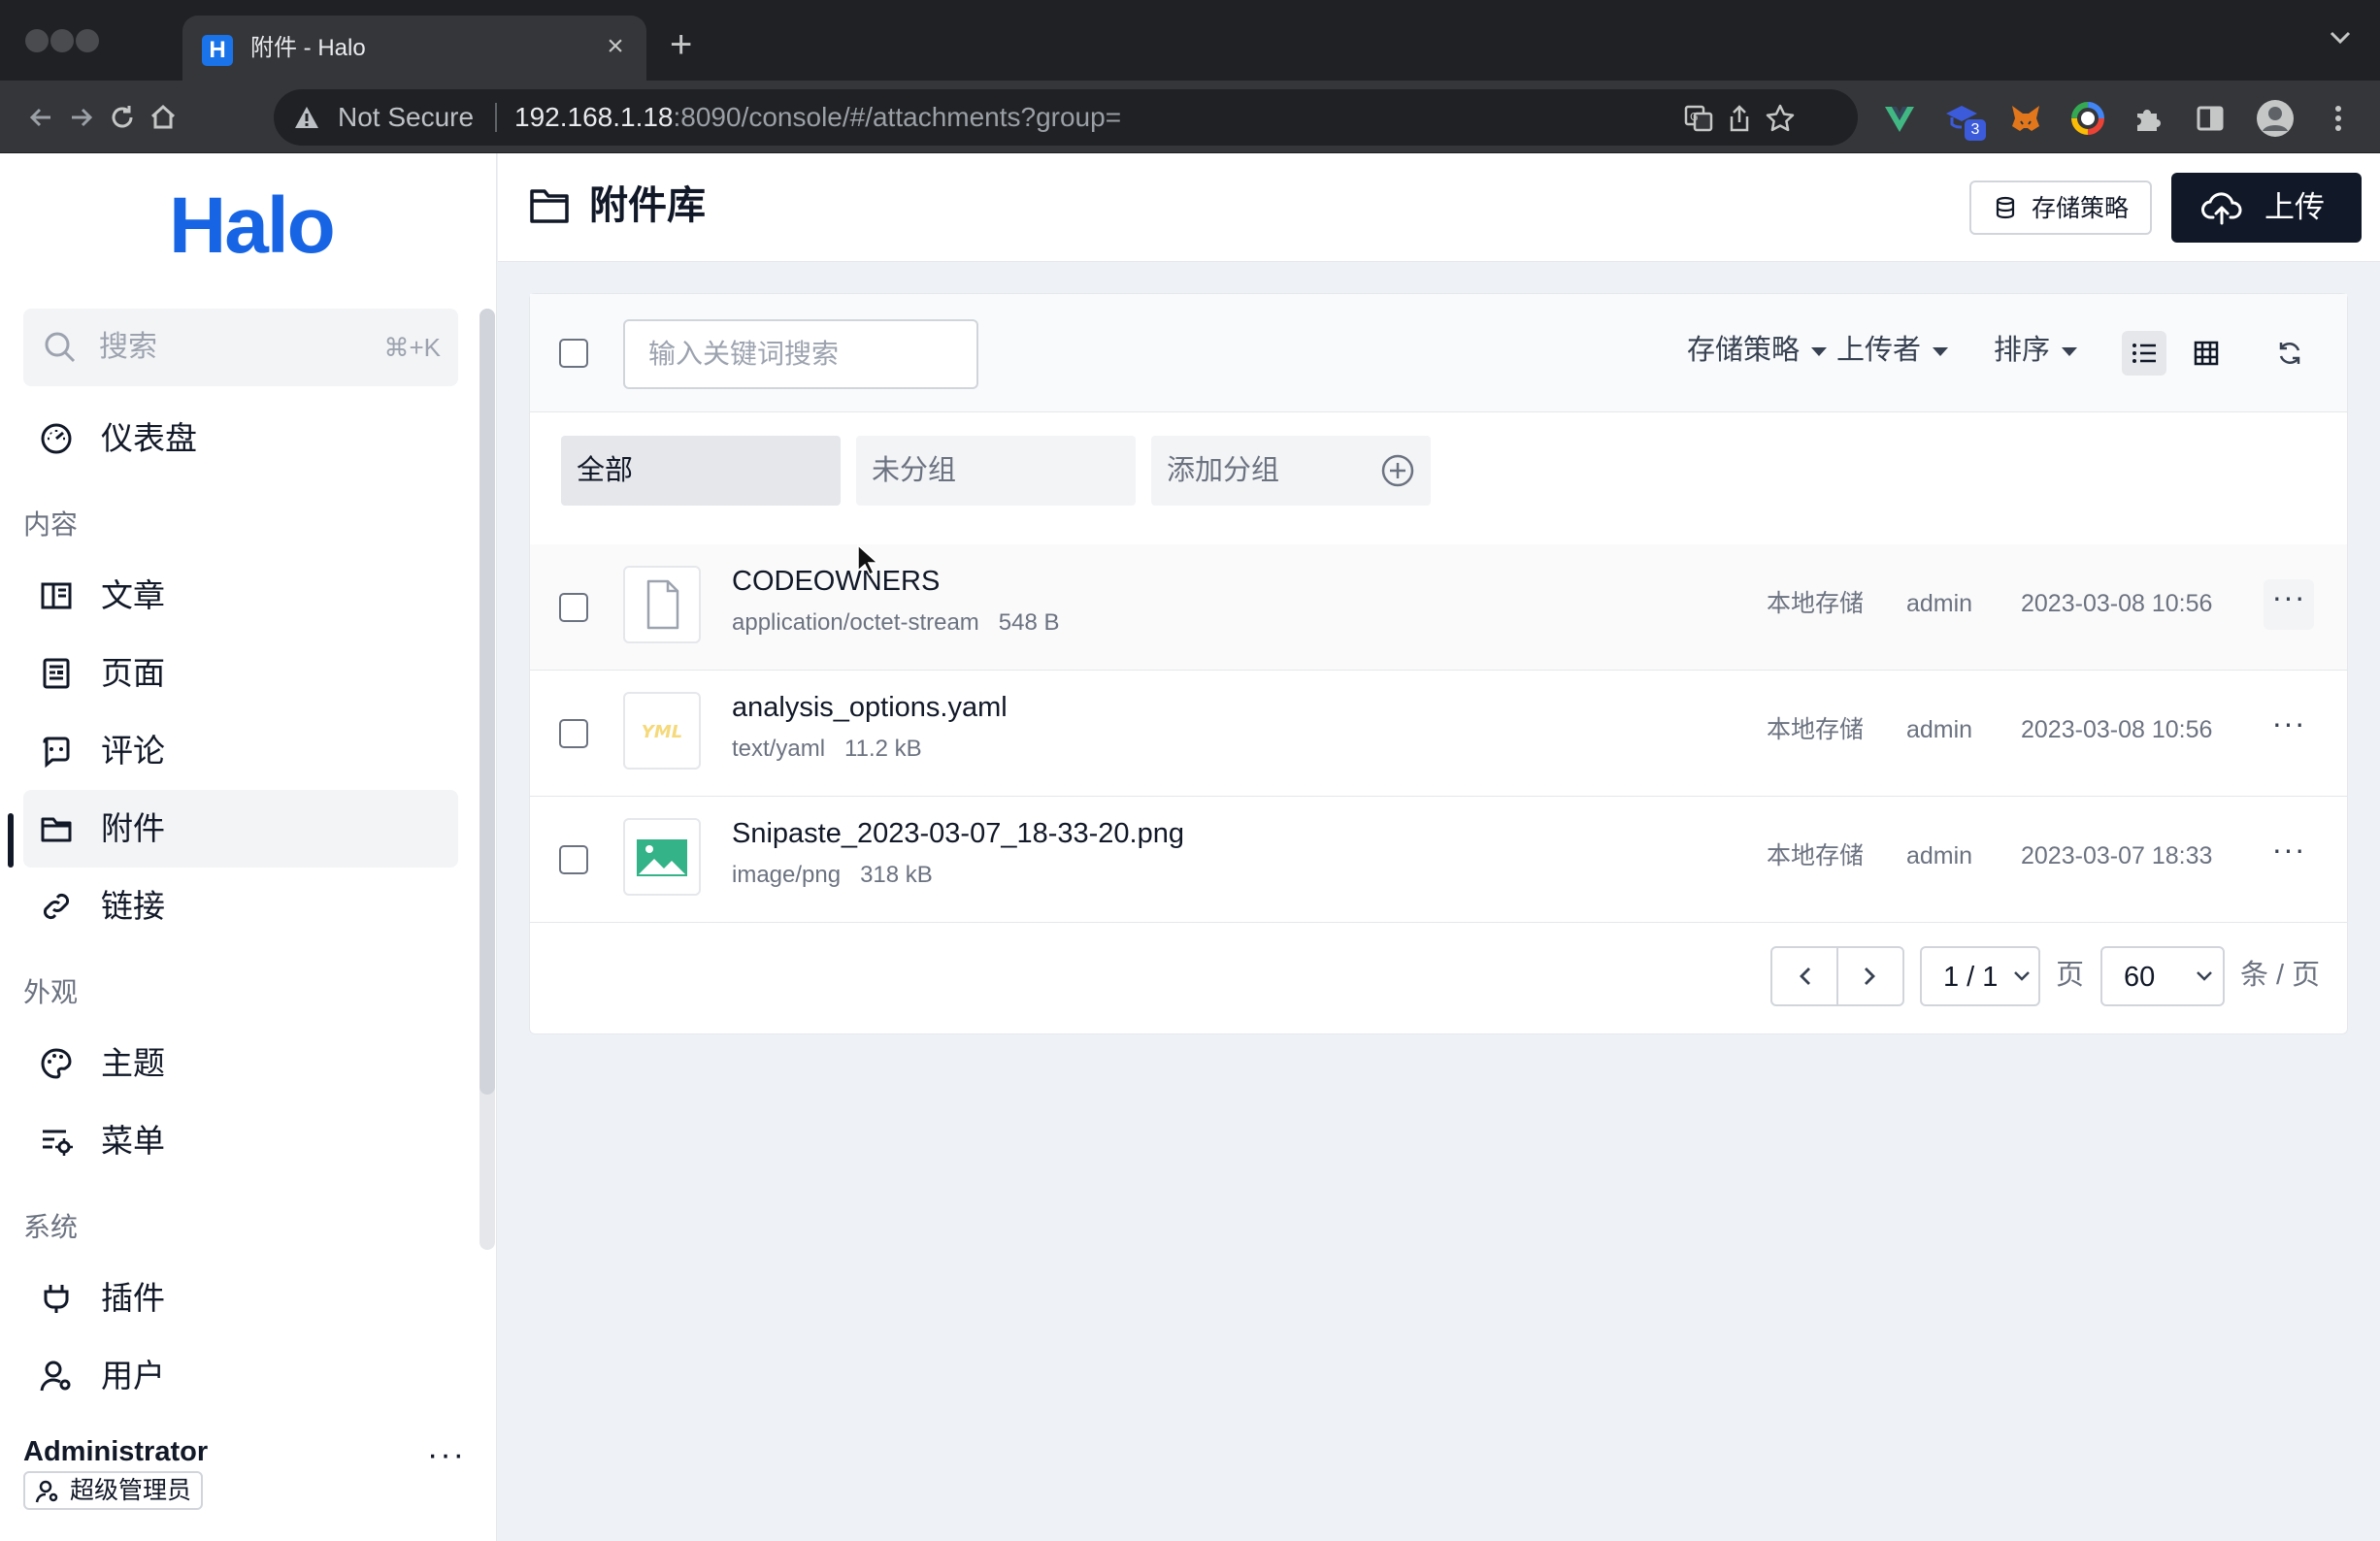  Describe the element at coordinates (217, 50) in the screenshot. I see `tab-favicon-icon: H` at that location.